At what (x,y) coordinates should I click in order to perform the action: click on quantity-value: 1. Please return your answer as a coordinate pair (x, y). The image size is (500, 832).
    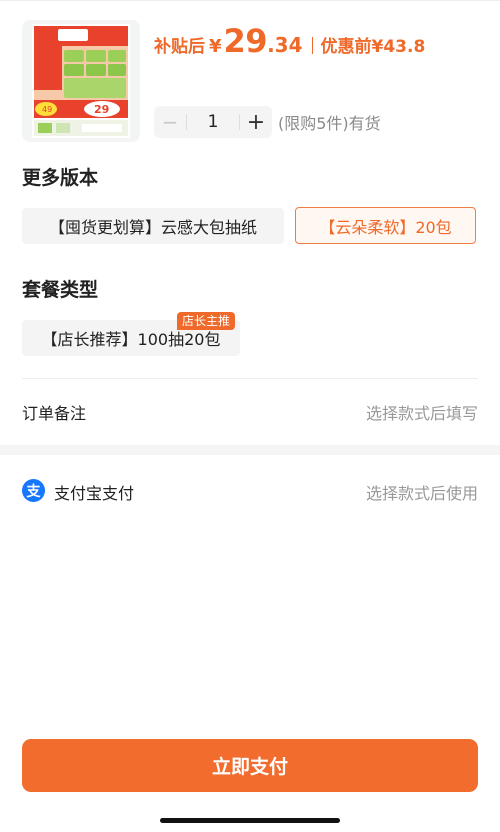
    Looking at the image, I should click on (213, 122).